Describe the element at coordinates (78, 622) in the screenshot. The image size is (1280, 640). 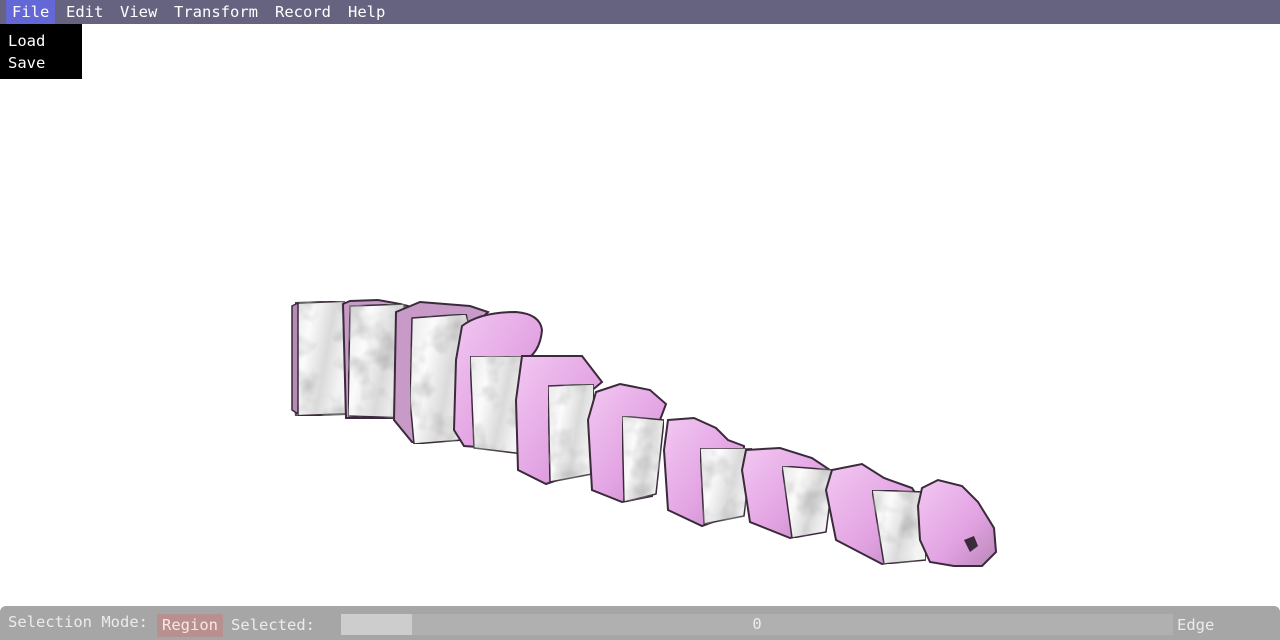
I see `selection-mode-label: Selection Mode:` at that location.